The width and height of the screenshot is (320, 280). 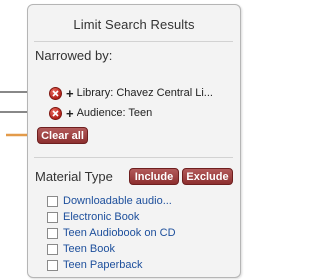 I want to click on exclude-button: Exclude, so click(x=207, y=176).